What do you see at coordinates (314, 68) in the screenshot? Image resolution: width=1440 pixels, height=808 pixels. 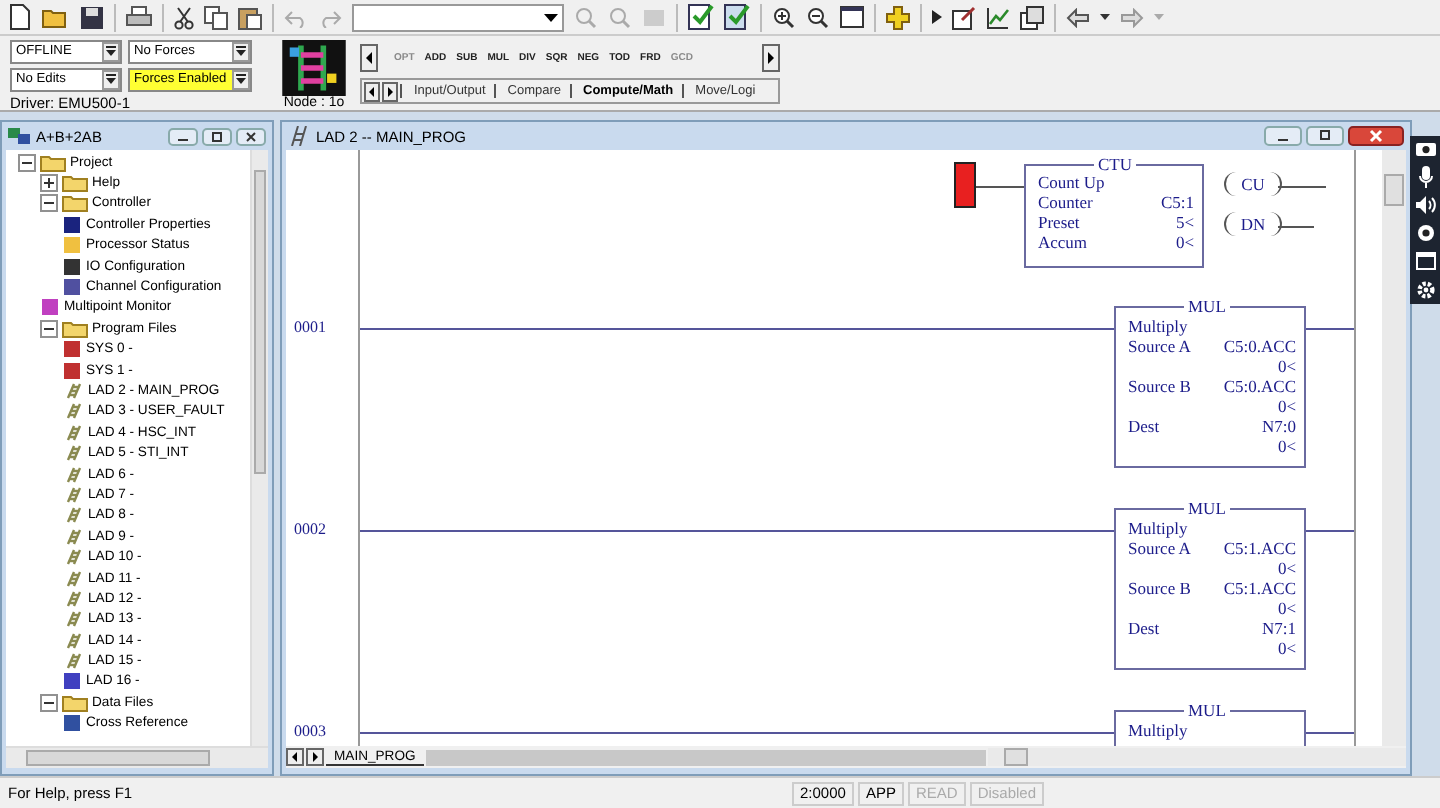 I see `ladder-logo-icon` at bounding box center [314, 68].